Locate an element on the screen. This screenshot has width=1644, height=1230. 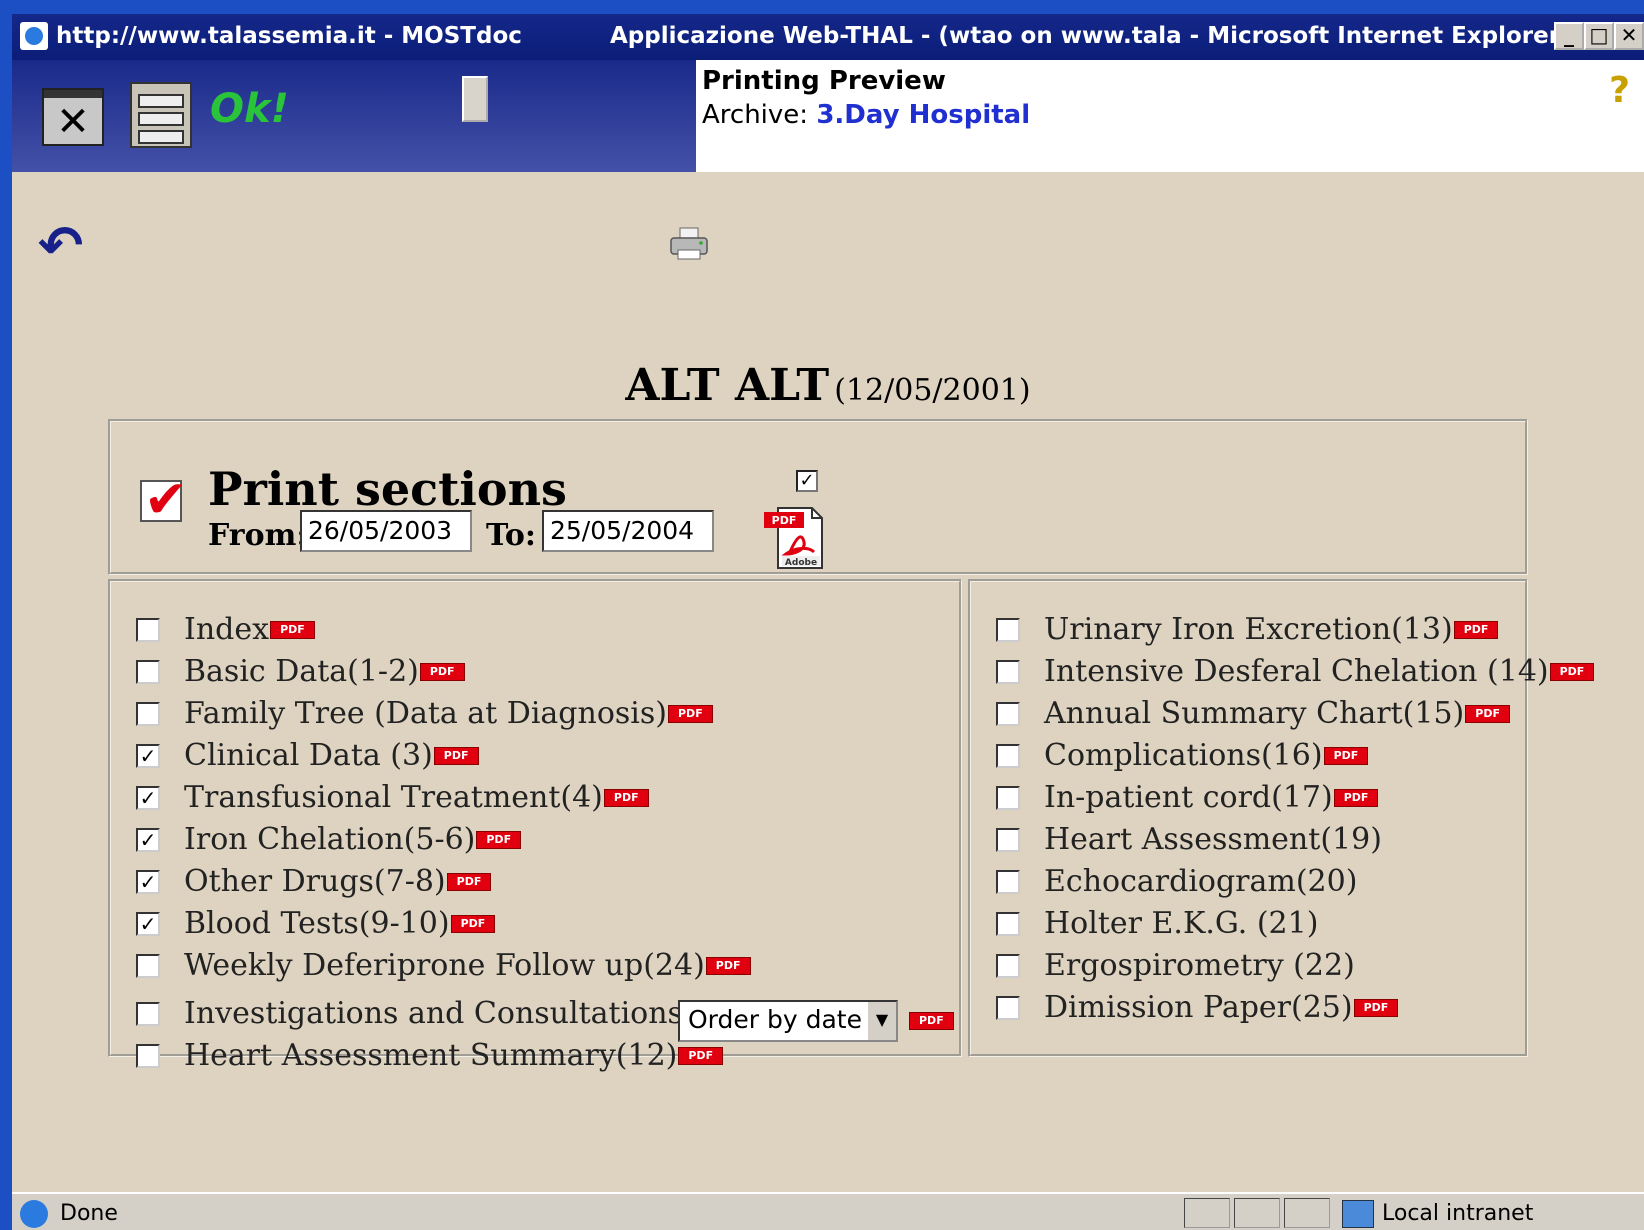
archive-info: Archive: 3.Day Hospital is located at coordinates (866, 115).